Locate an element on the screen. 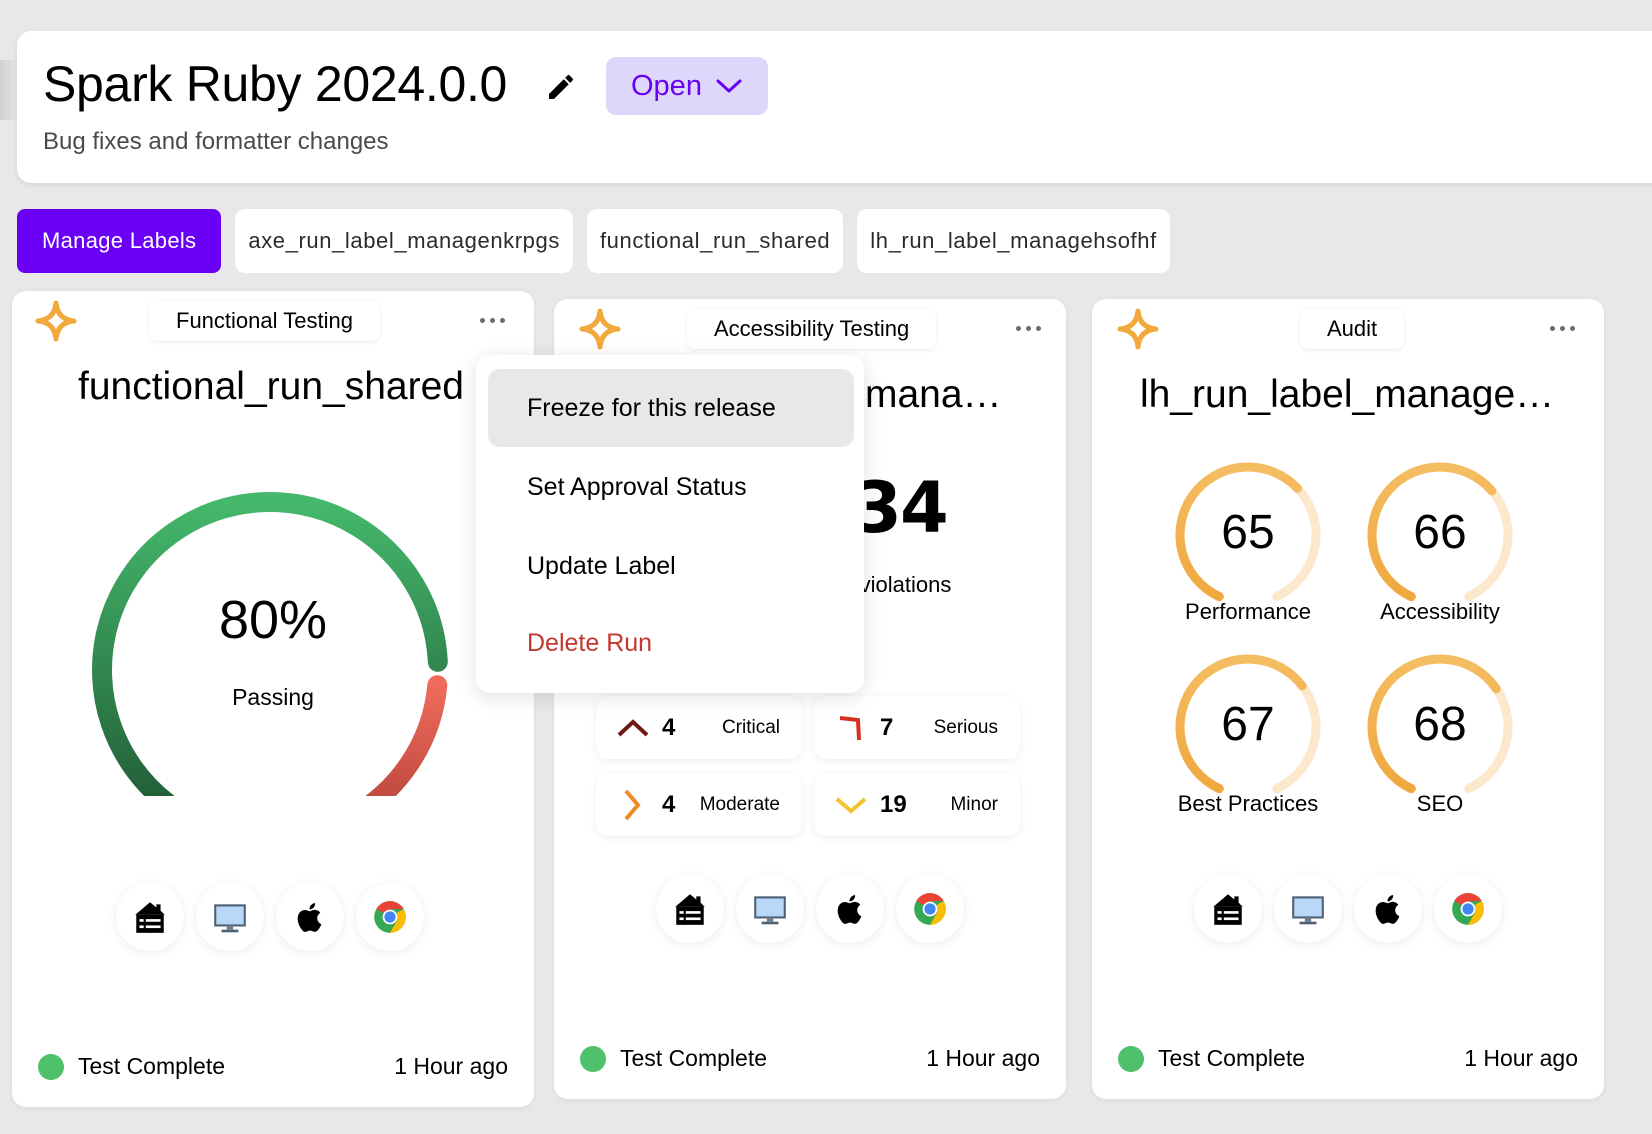 This screenshot has width=1652, height=1134. menu-item-set-approval-status: Set Approval Status is located at coordinates (671, 487).